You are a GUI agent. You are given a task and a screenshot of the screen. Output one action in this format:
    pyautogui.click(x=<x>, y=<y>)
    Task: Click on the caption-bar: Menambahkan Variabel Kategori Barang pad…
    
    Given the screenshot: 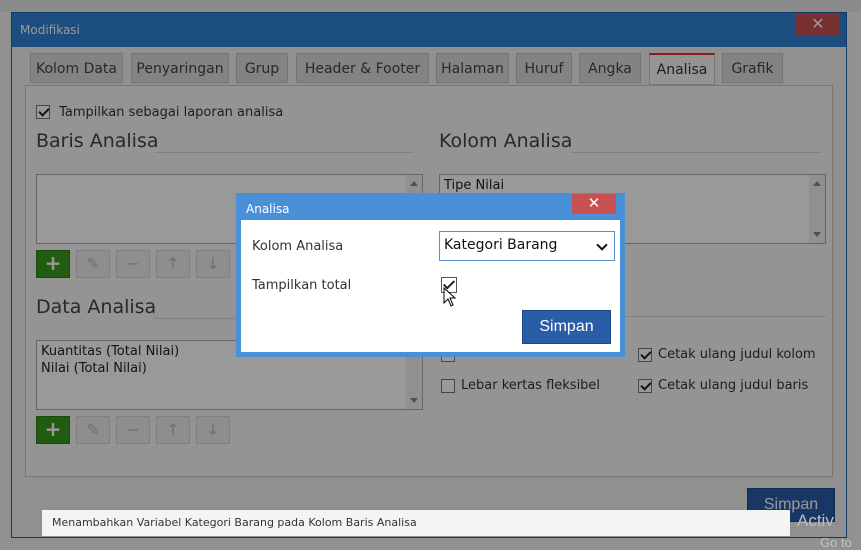 What is the action you would take?
    pyautogui.click(x=416, y=523)
    